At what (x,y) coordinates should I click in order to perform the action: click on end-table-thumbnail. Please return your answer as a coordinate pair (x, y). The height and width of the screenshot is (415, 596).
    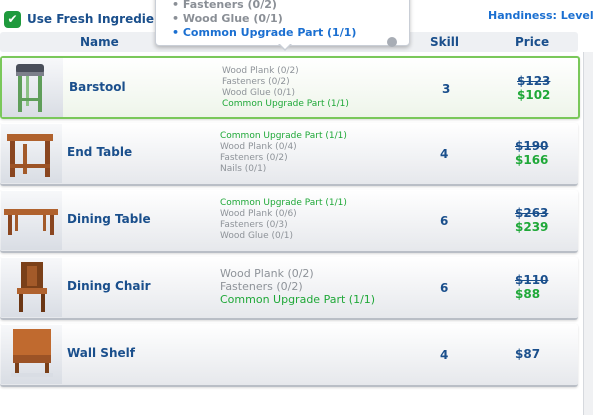
    Looking at the image, I should click on (31, 153).